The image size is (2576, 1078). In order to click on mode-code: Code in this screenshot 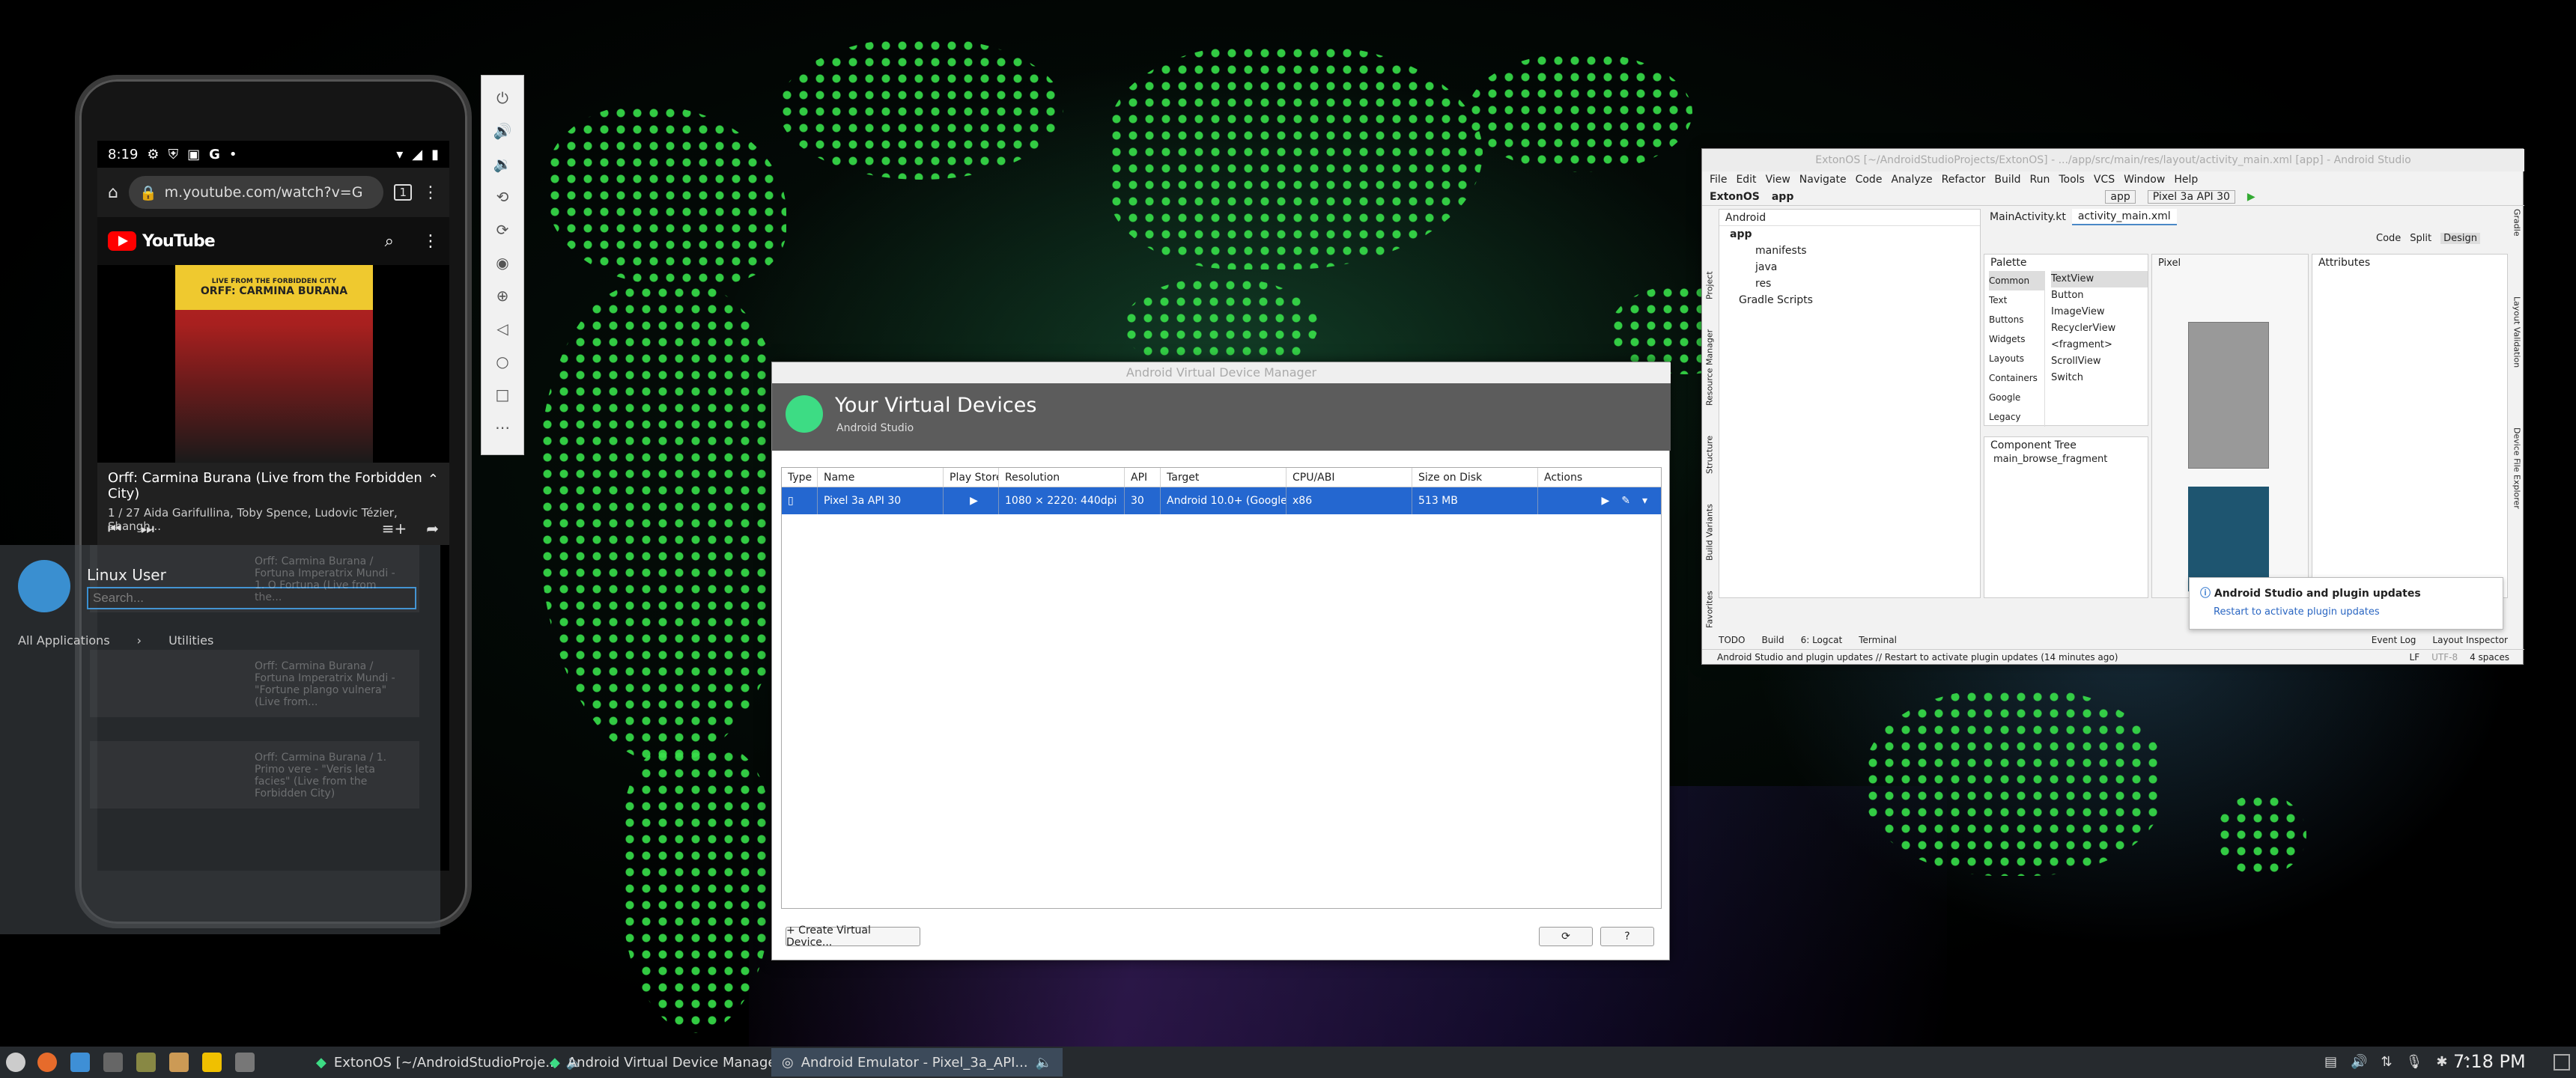, I will do `click(2388, 238)`.